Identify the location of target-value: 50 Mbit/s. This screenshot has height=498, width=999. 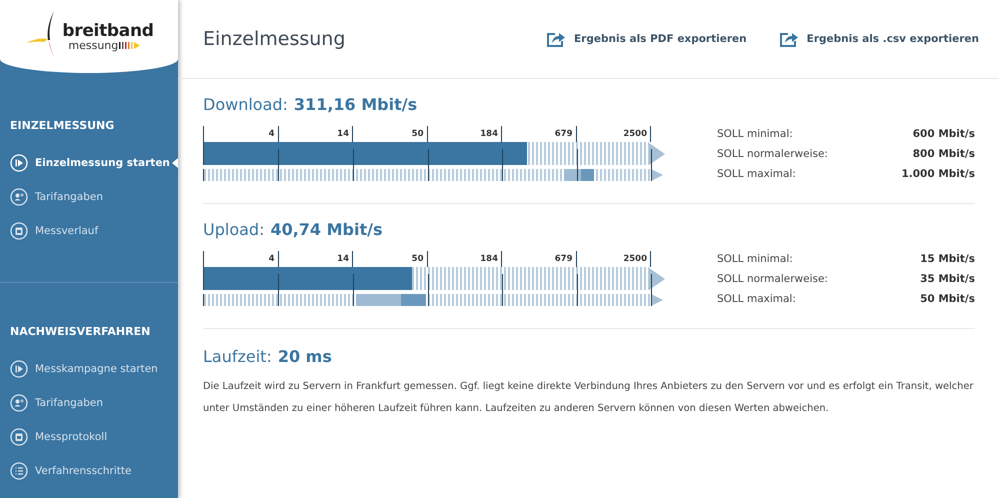
(947, 299).